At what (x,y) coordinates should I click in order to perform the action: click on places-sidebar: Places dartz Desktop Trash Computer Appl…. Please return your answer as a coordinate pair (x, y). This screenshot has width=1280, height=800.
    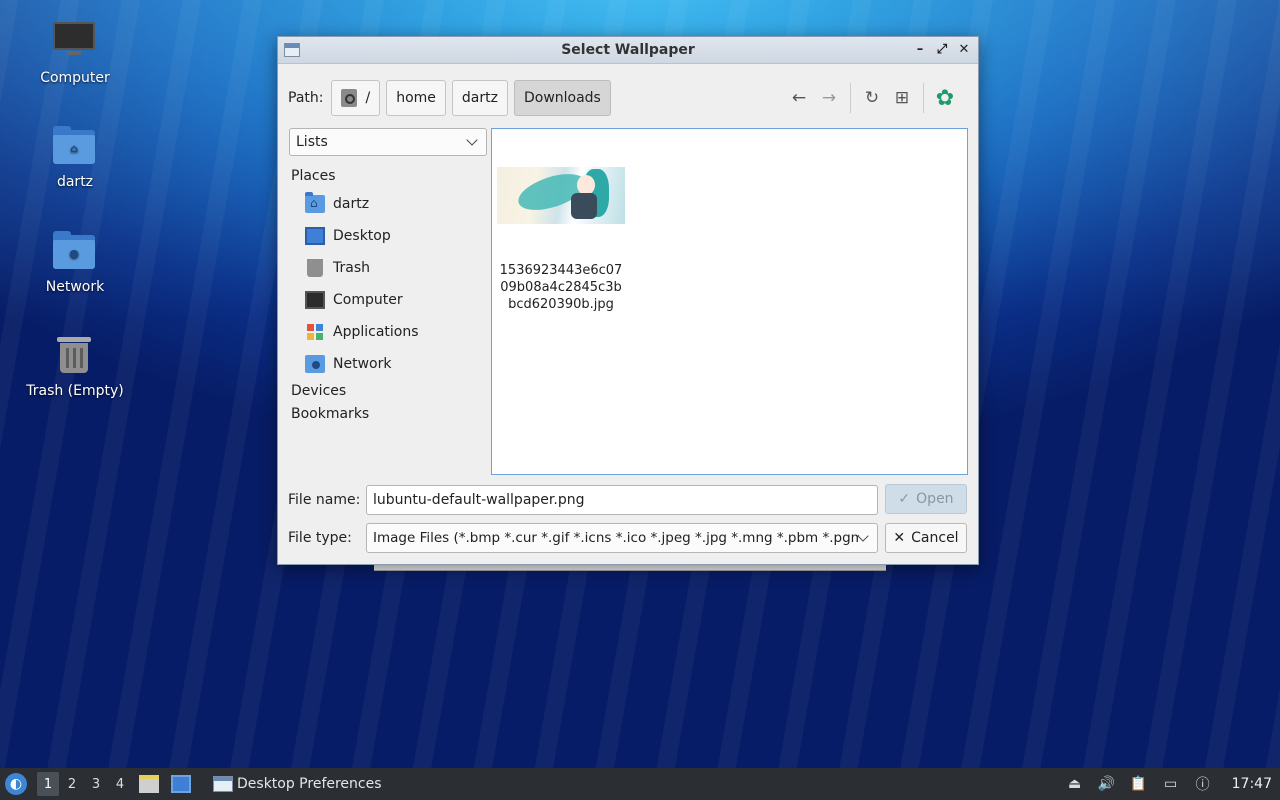
    Looking at the image, I should click on (389, 295).